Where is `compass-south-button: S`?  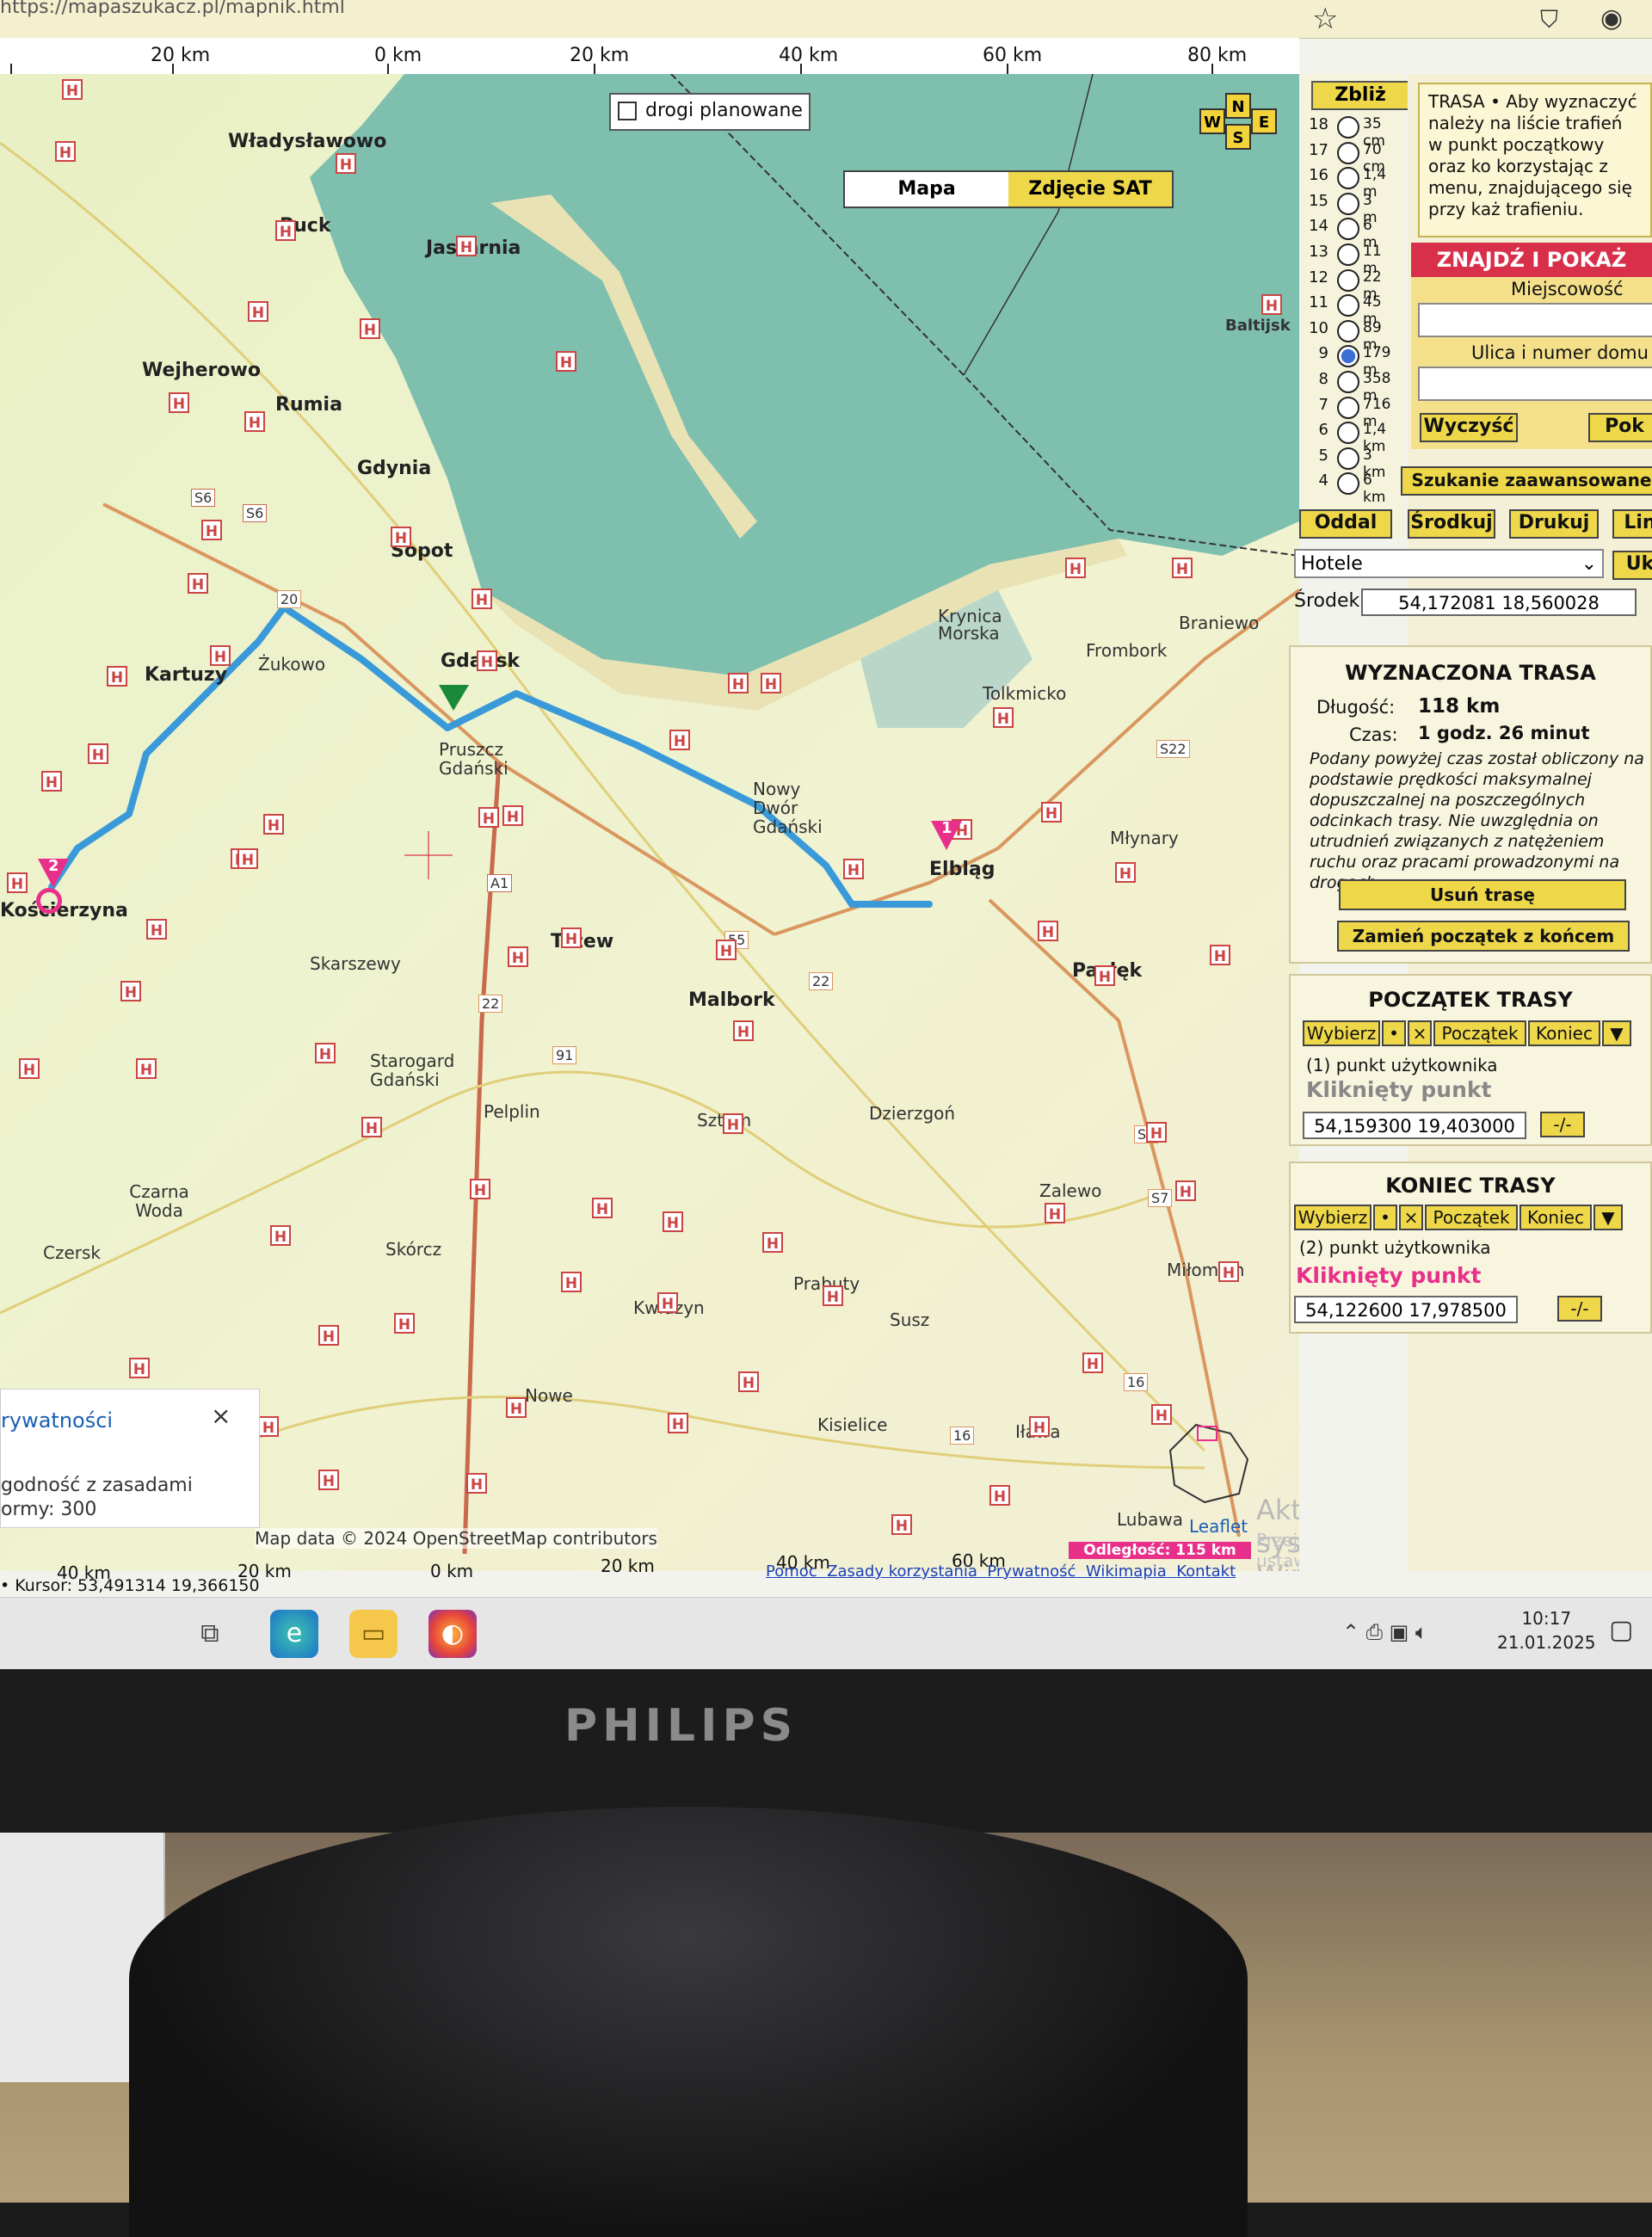 compass-south-button: S is located at coordinates (1238, 137).